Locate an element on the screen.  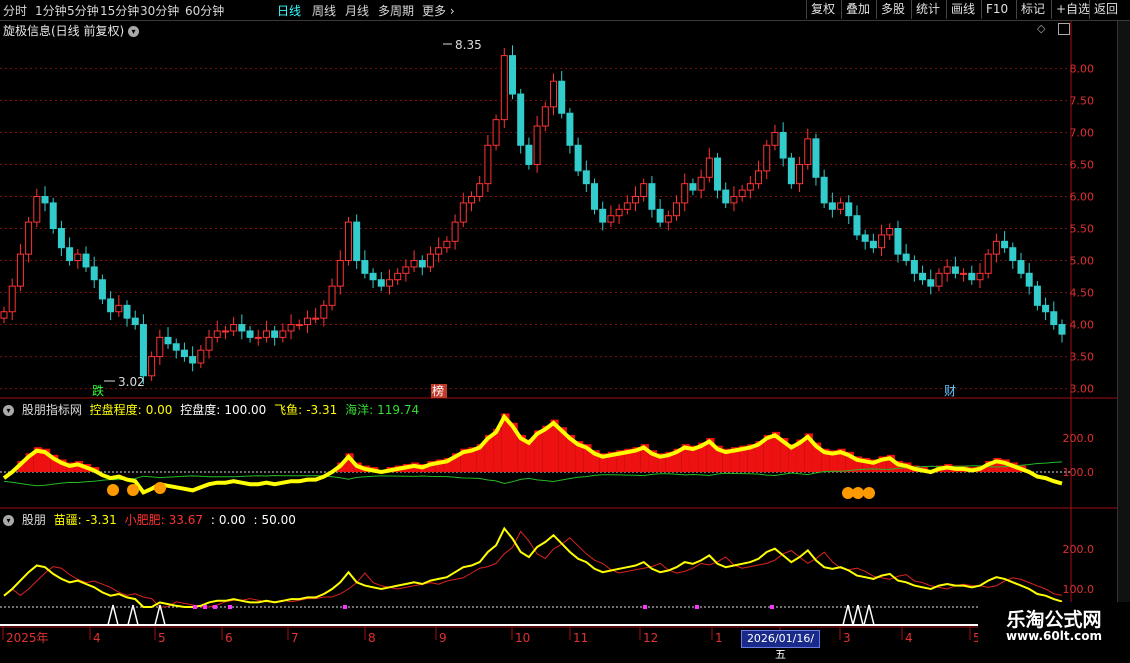
indicator2-yellow-line is located at coordinates (533, 567).